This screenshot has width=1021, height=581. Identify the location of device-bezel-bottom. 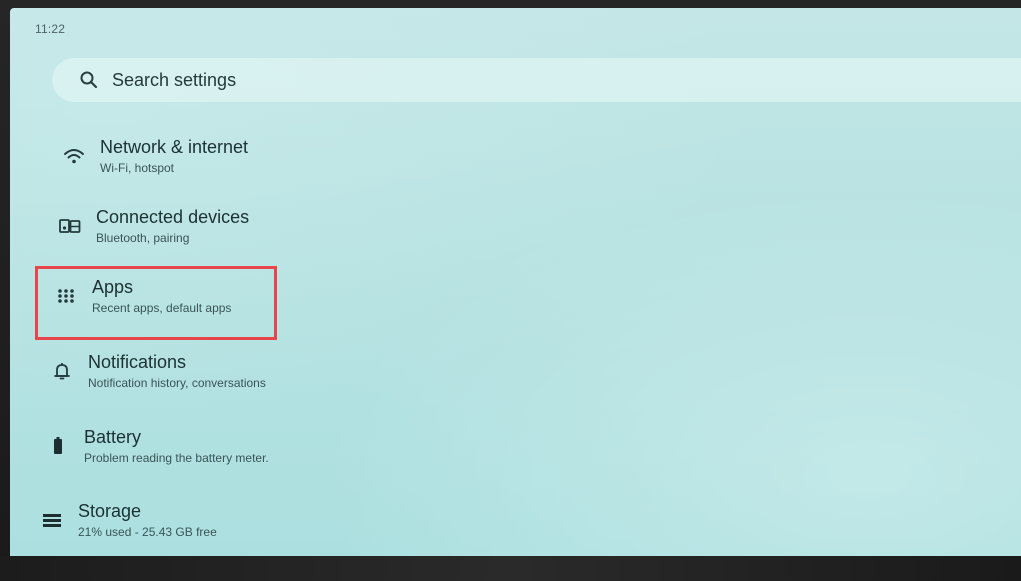
(510, 568).